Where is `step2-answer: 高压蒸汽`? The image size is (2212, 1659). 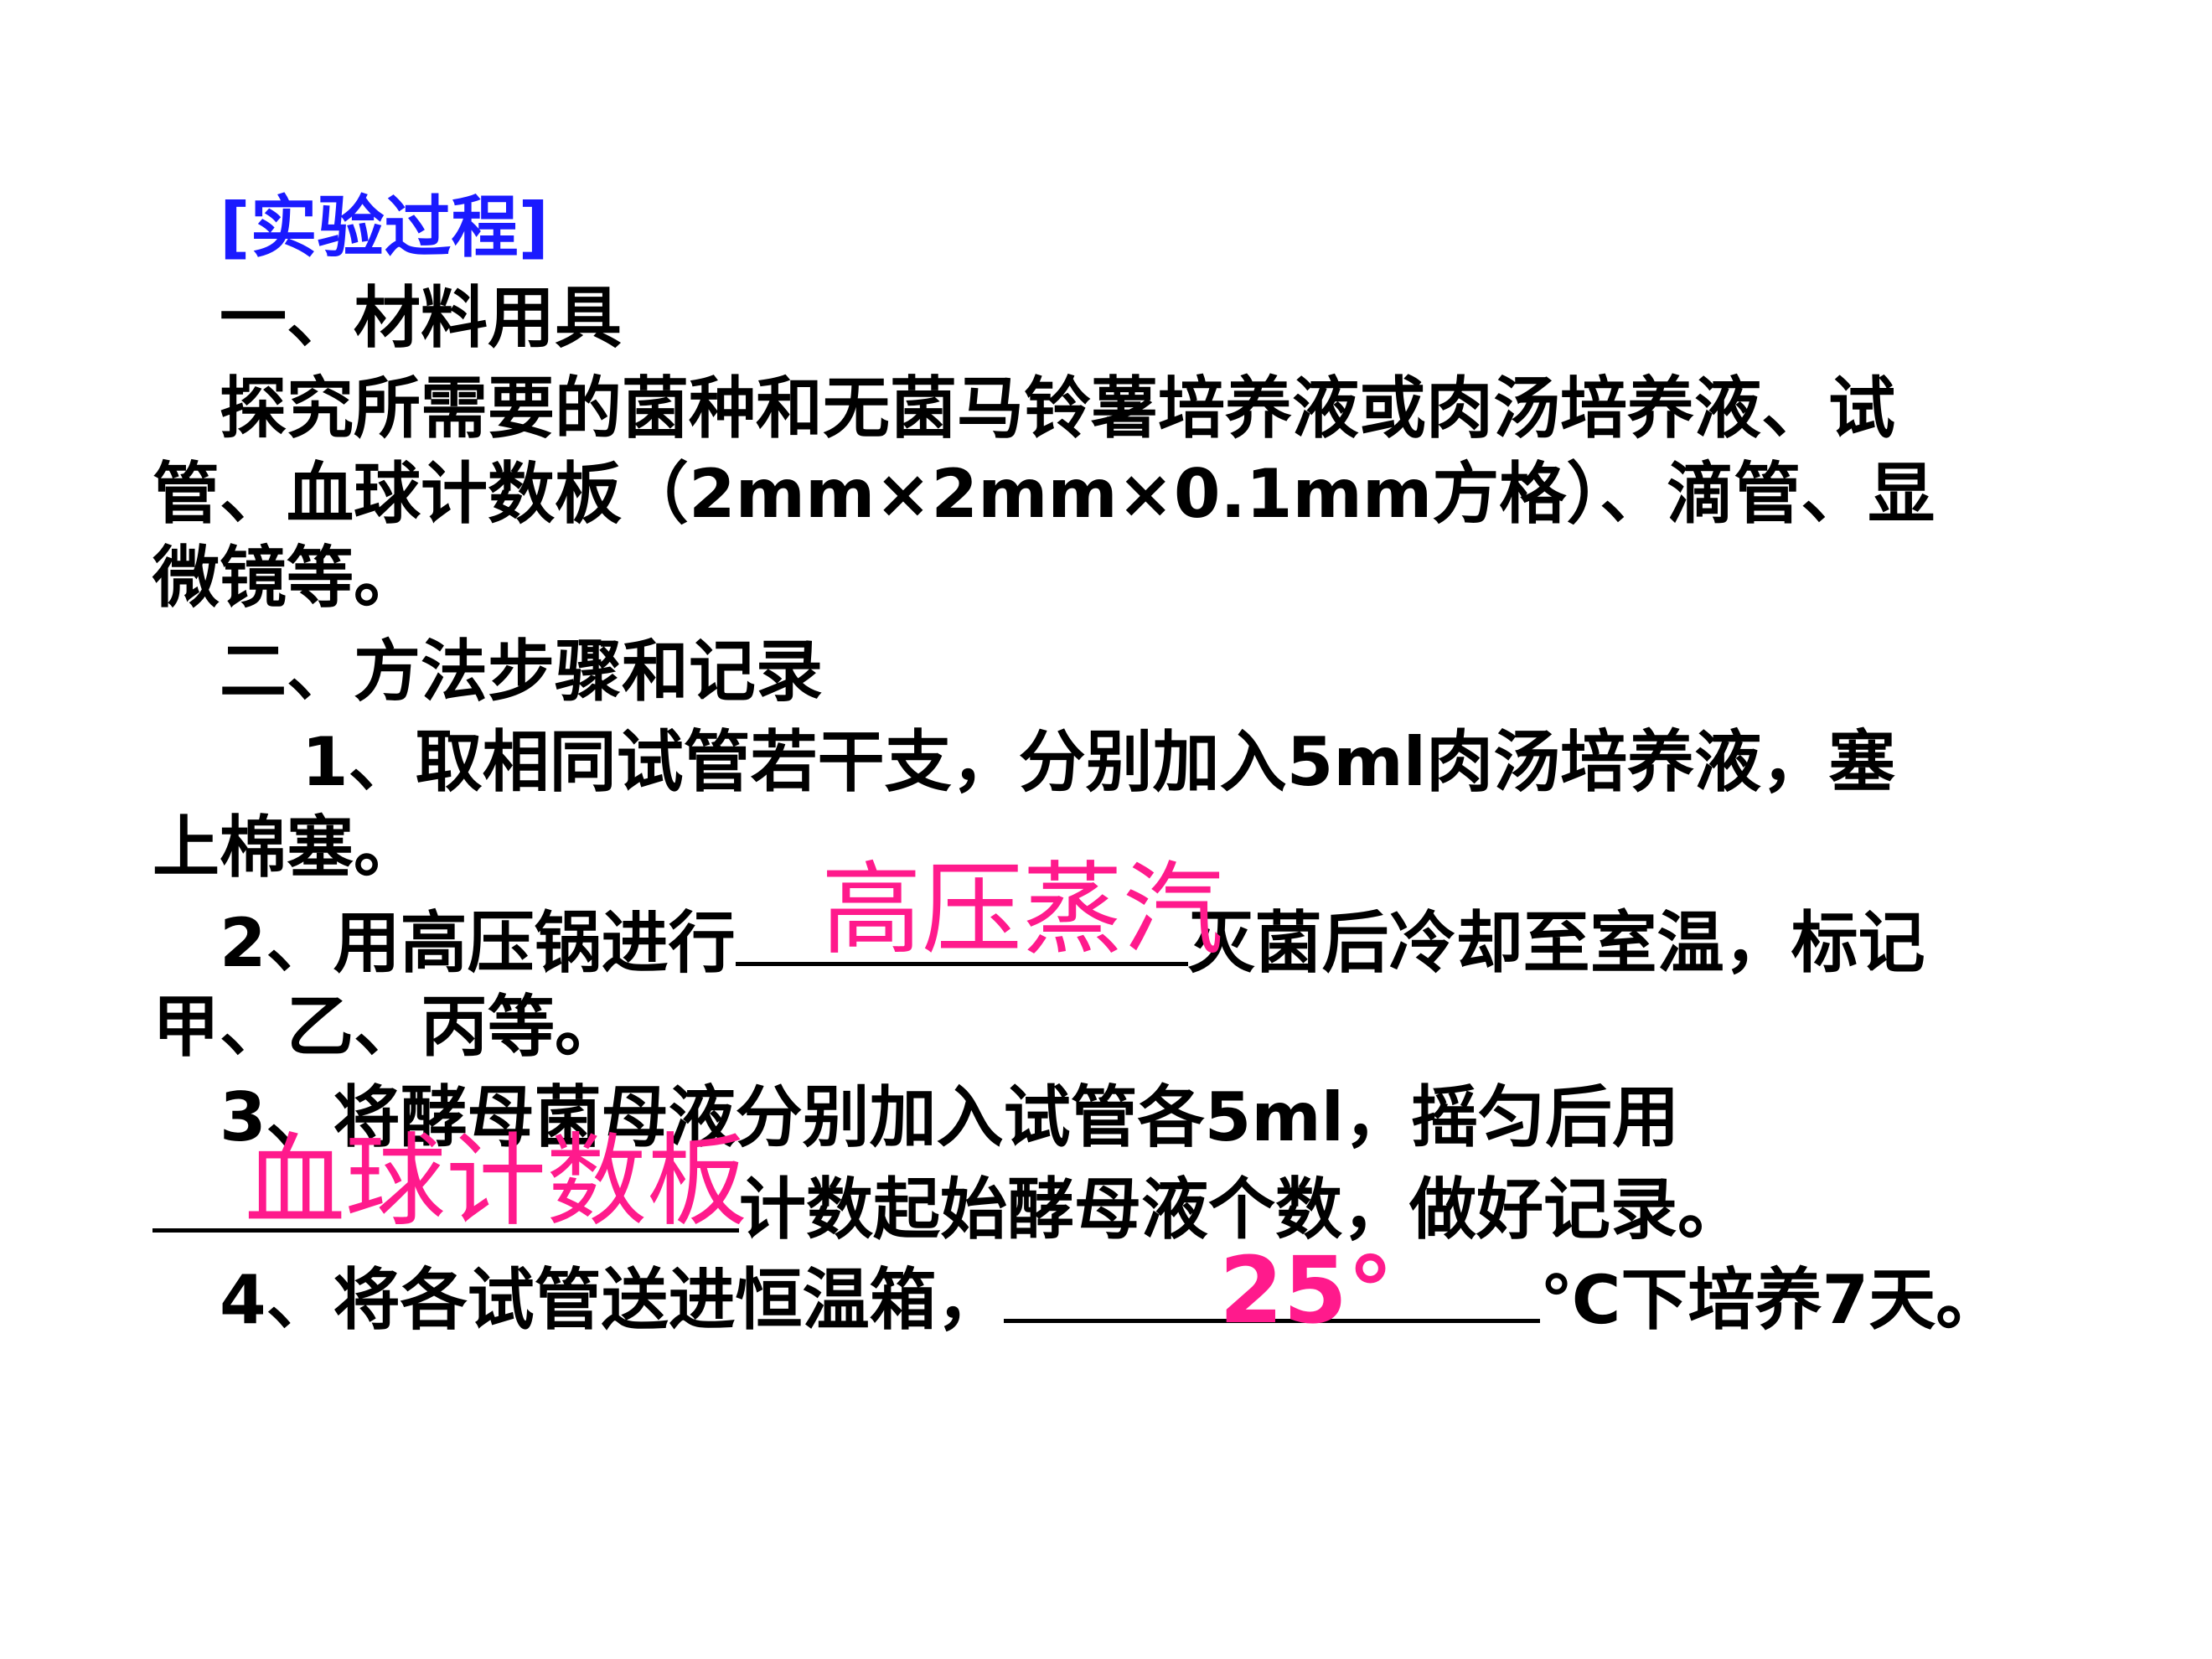
step2-answer: 高压蒸汽 is located at coordinates (1022, 910).